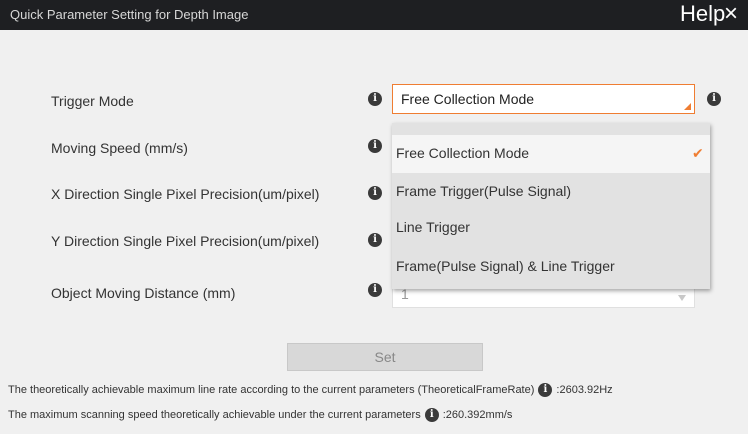 This screenshot has width=748, height=434. What do you see at coordinates (698, 153) in the screenshot?
I see `check-icon: ✔` at bounding box center [698, 153].